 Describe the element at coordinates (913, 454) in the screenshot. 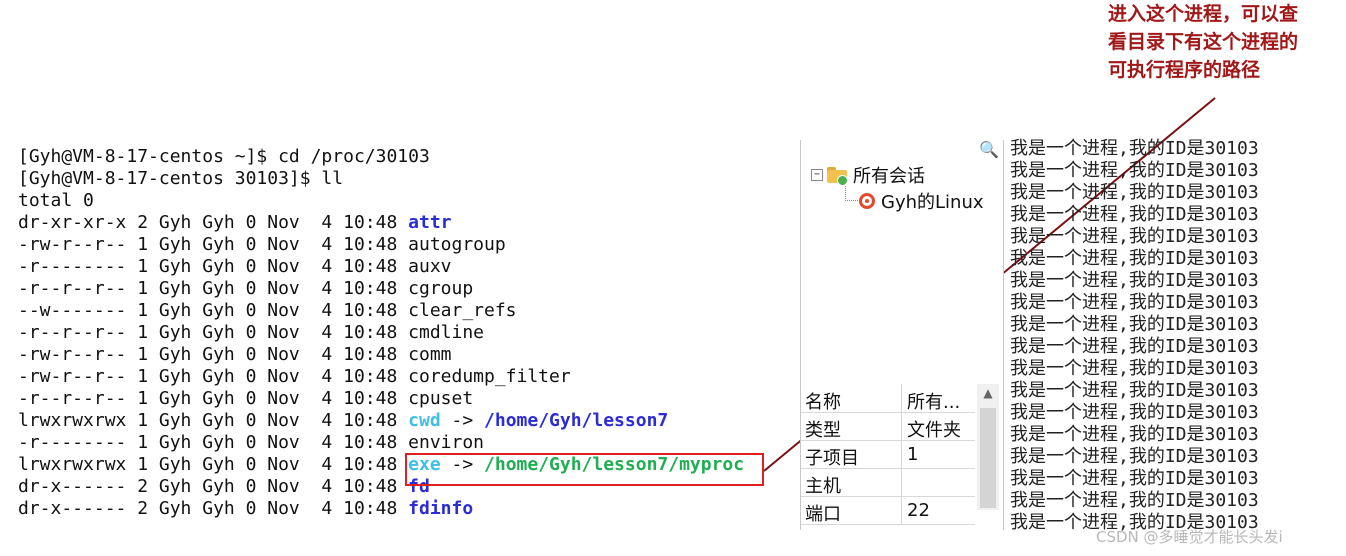

I see `property-value: 1` at that location.